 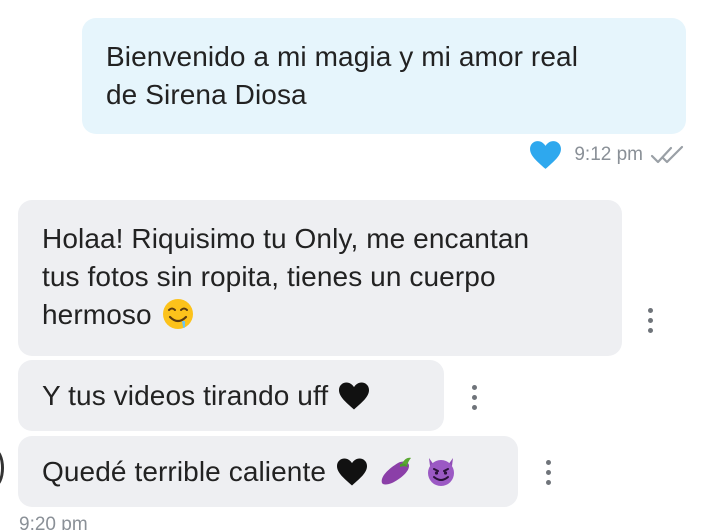 I want to click on message-line: tus fotos sin ropita, tienes un cuerpo, so click(x=269, y=276).